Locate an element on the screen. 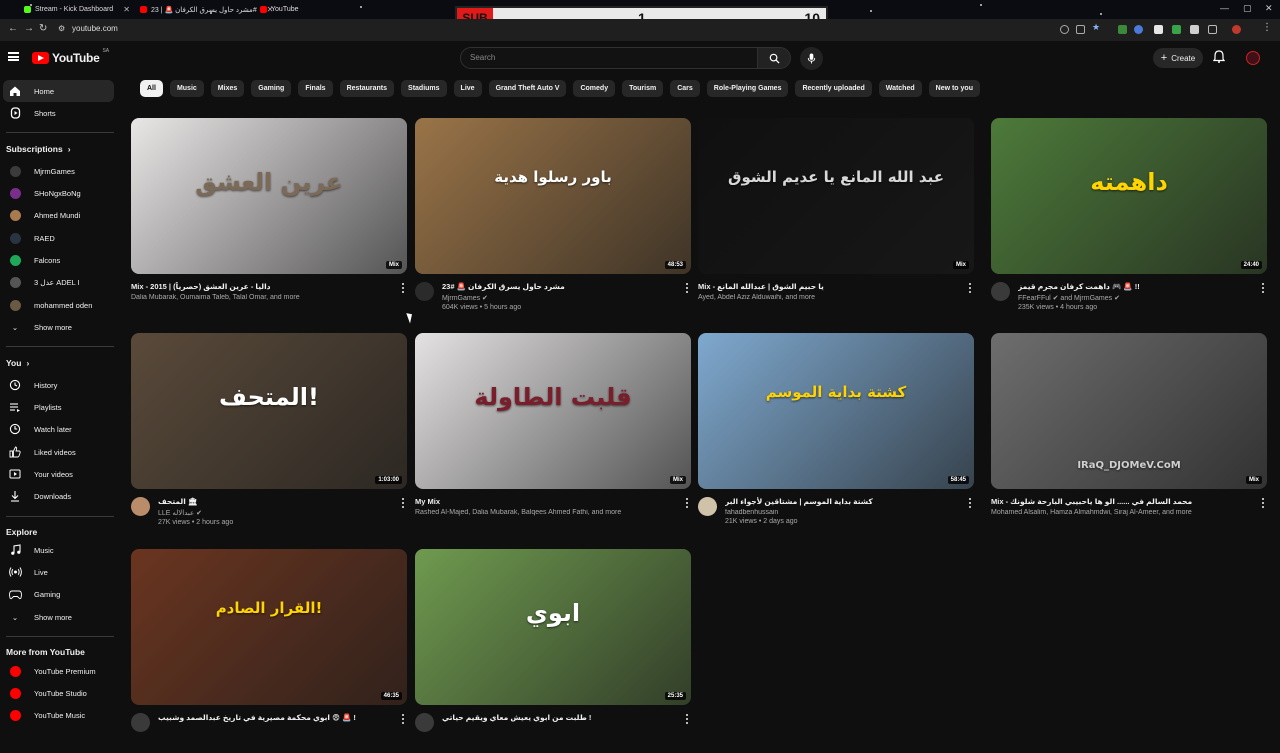 The height and width of the screenshot is (753, 1280). zoom-icon is located at coordinates (1064, 29).